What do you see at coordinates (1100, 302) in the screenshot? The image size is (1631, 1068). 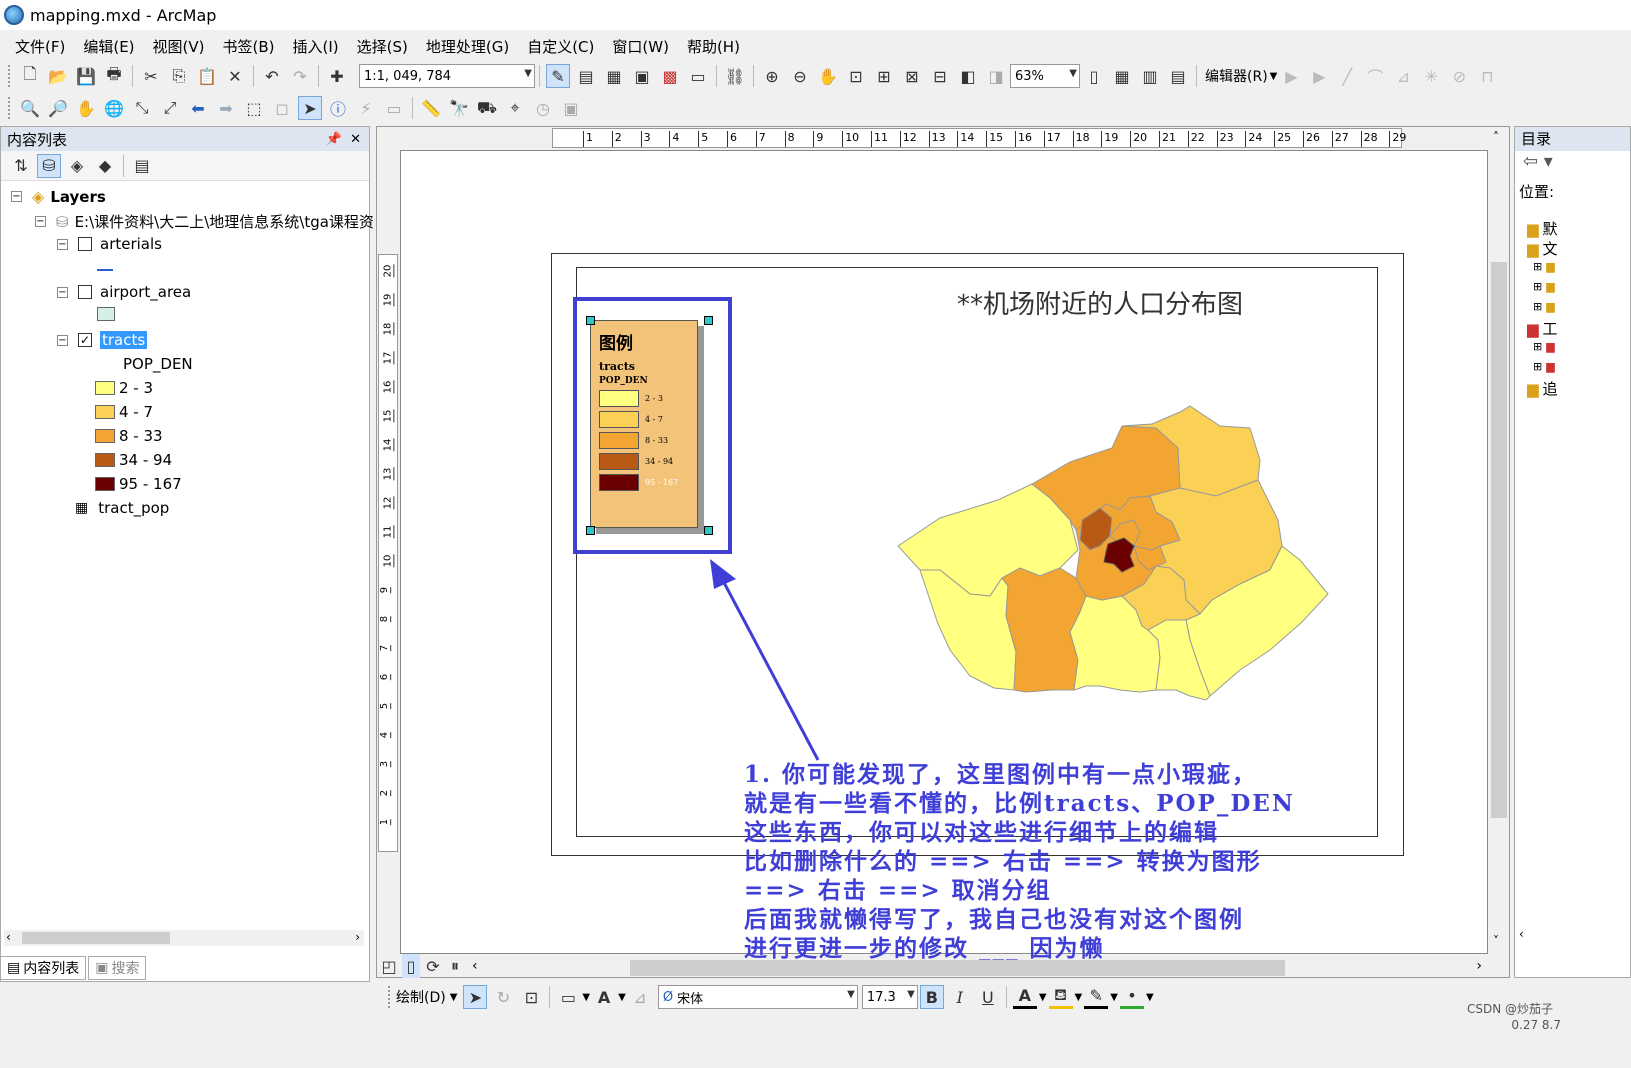 I see `map-title: **机场附近的人口分布图` at bounding box center [1100, 302].